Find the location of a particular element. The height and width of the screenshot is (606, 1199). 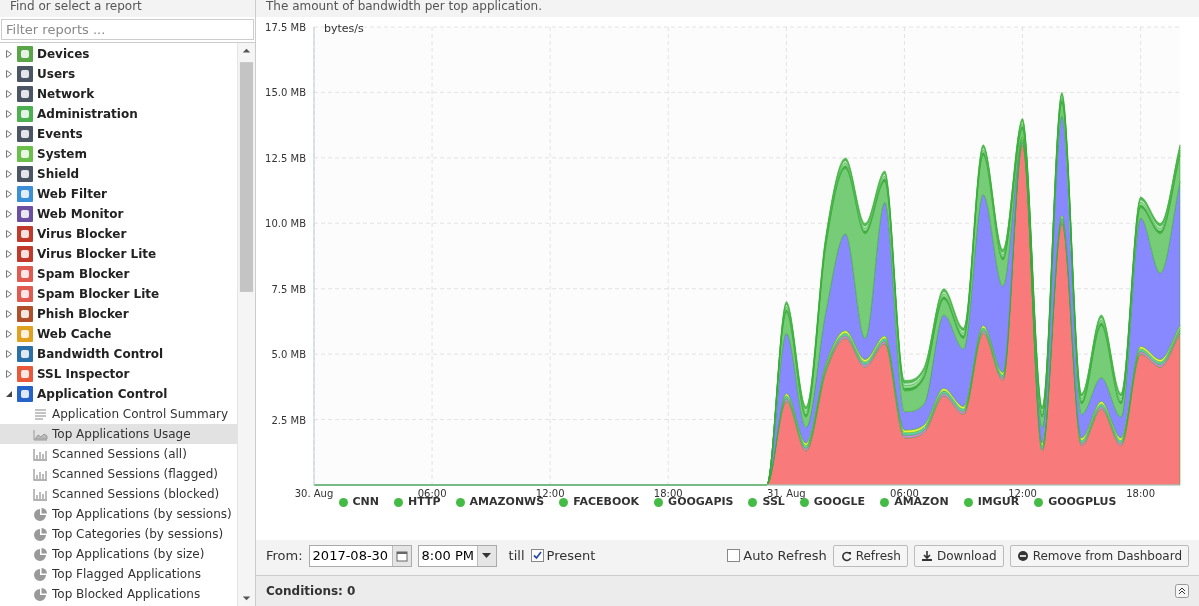

y-axis-label: 2.5 MB is located at coordinates (288, 420).